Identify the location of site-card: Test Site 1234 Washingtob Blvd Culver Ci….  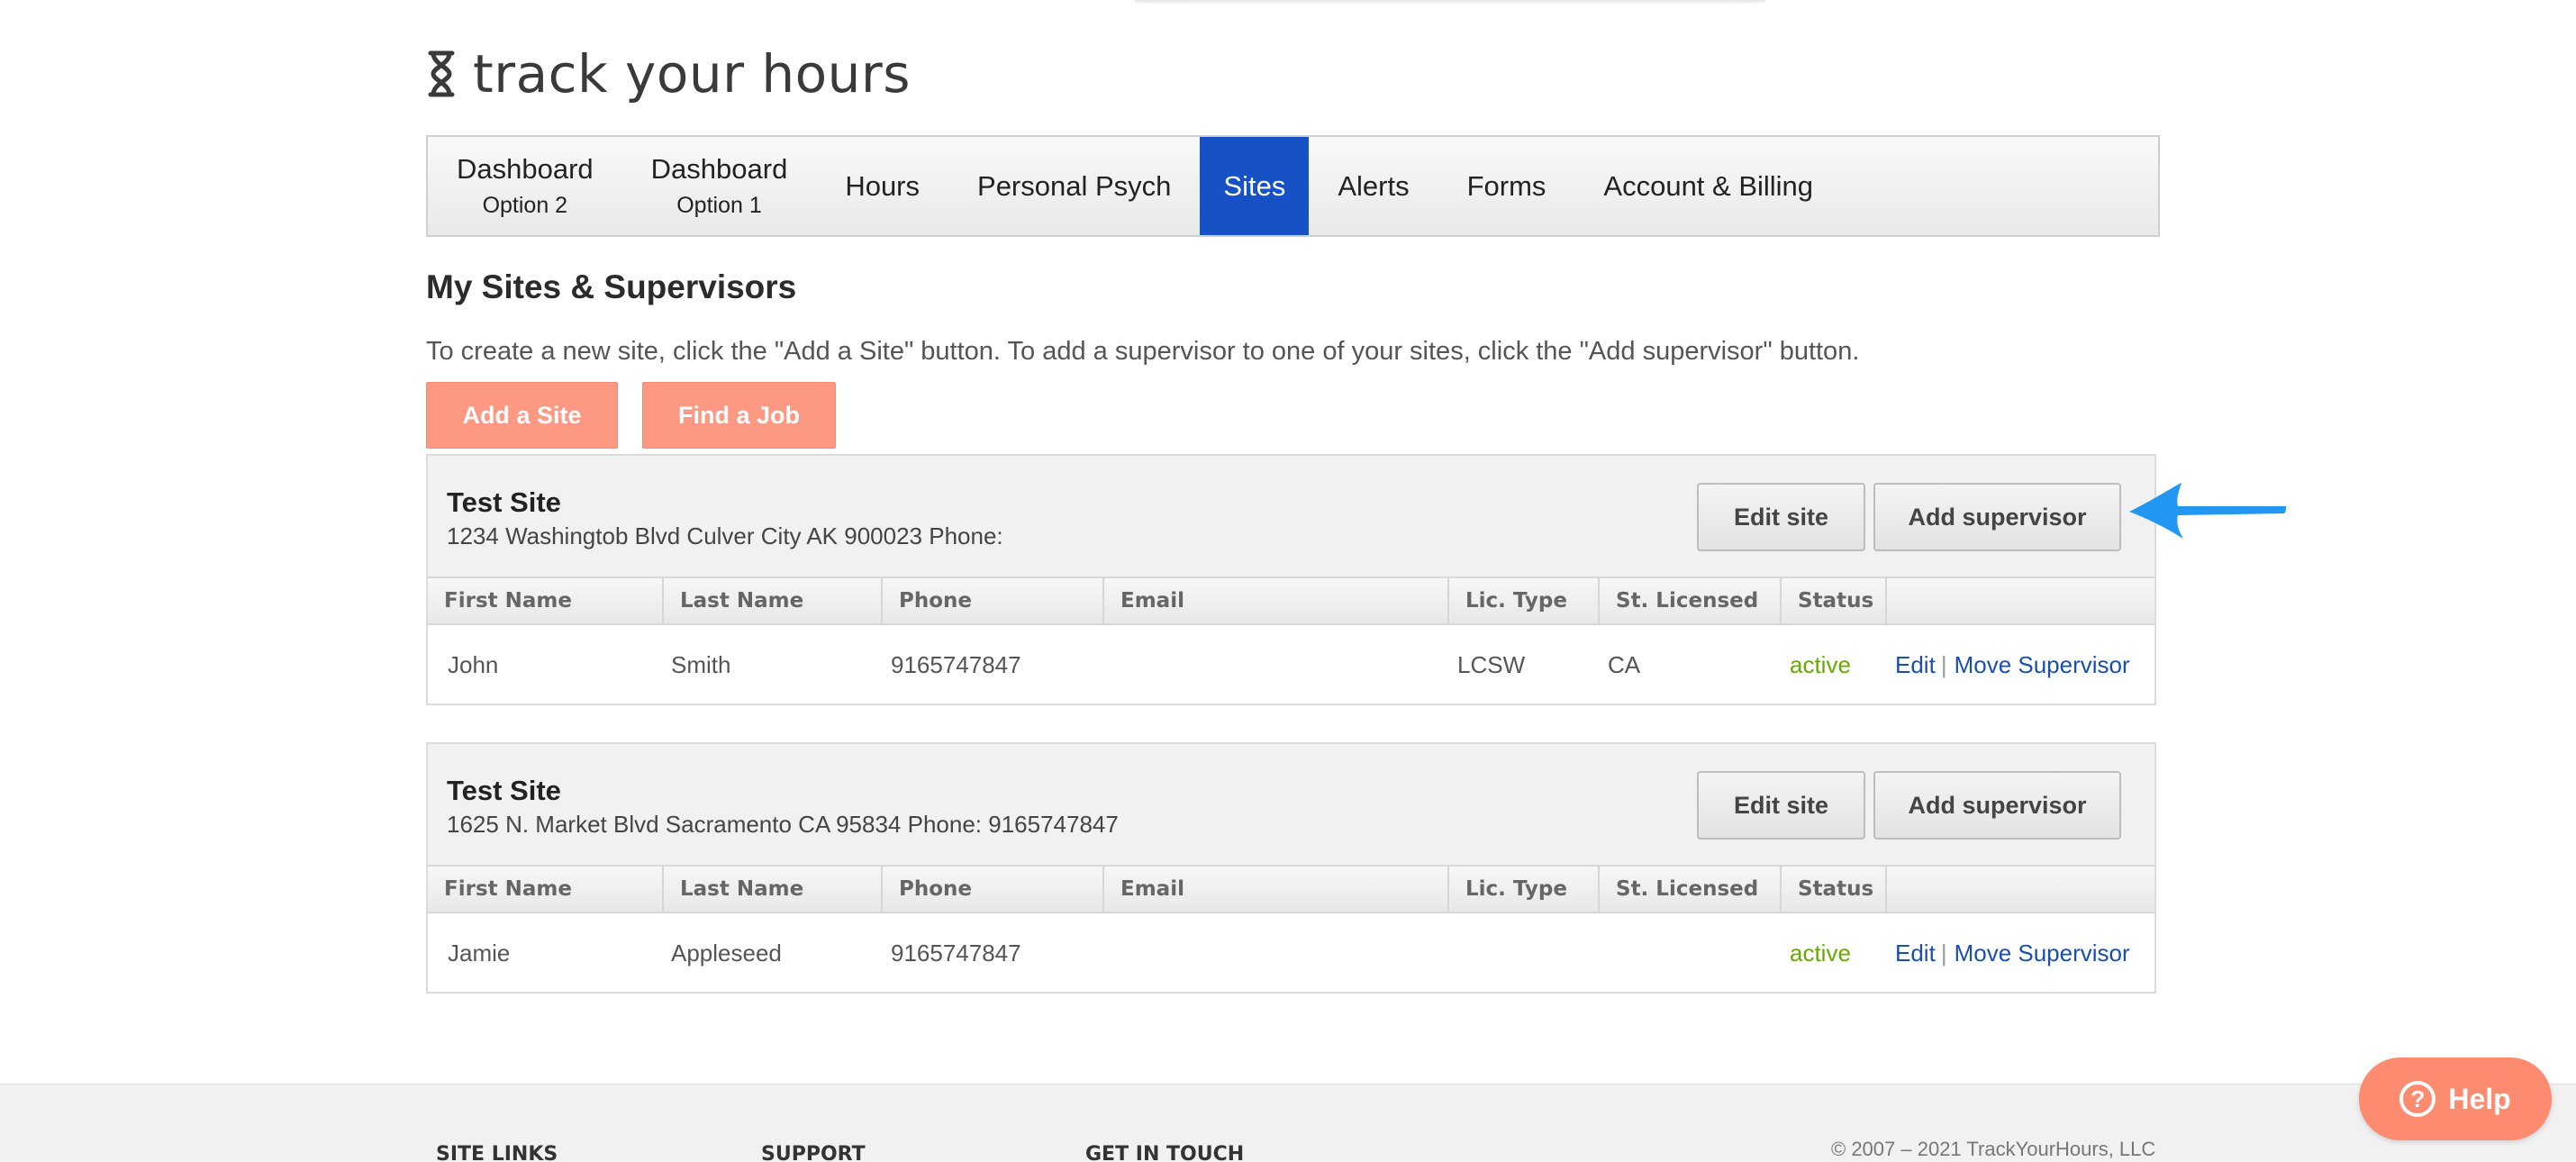
(1291, 579).